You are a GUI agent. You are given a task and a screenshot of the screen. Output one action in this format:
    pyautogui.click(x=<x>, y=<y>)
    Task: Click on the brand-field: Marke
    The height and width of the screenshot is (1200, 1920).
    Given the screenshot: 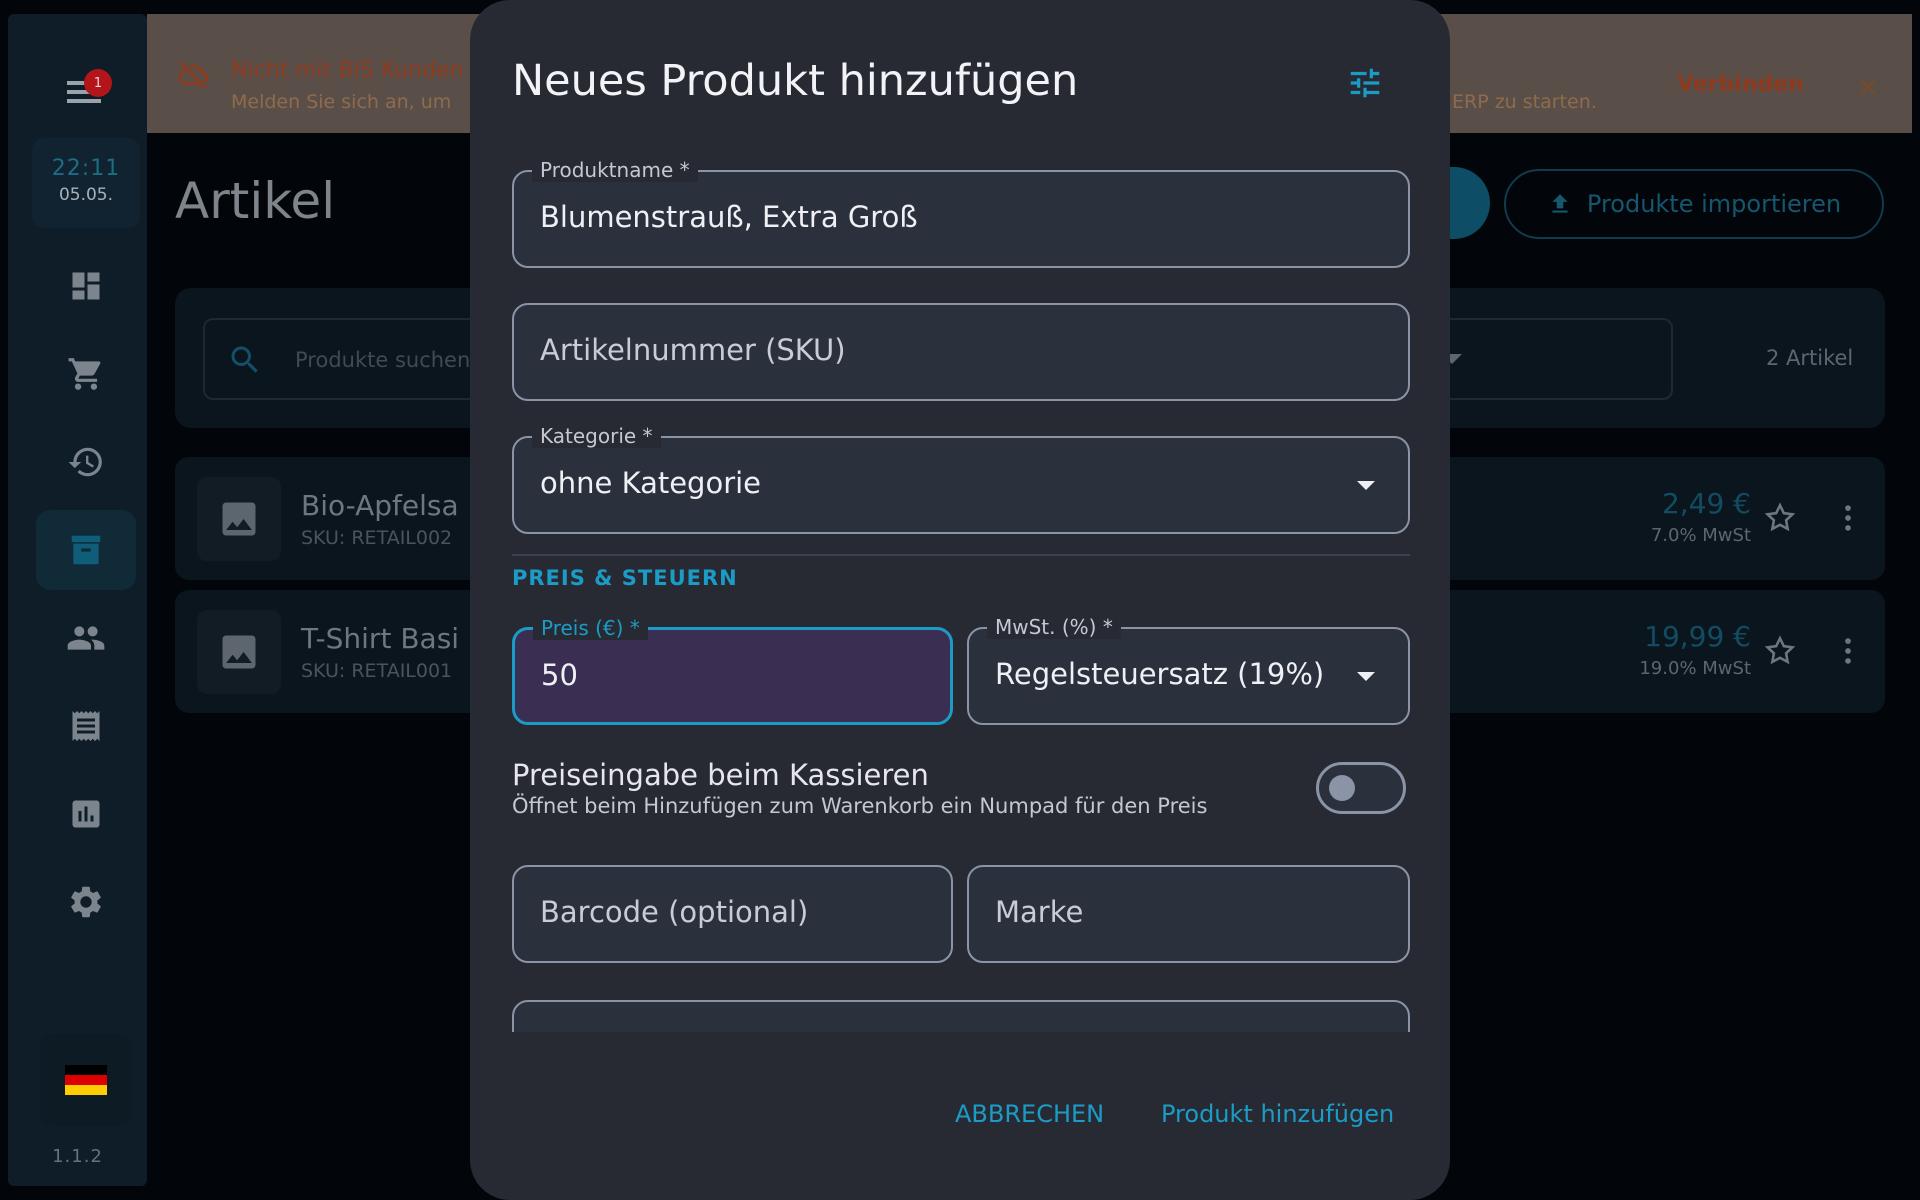 What is the action you would take?
    pyautogui.click(x=1188, y=914)
    